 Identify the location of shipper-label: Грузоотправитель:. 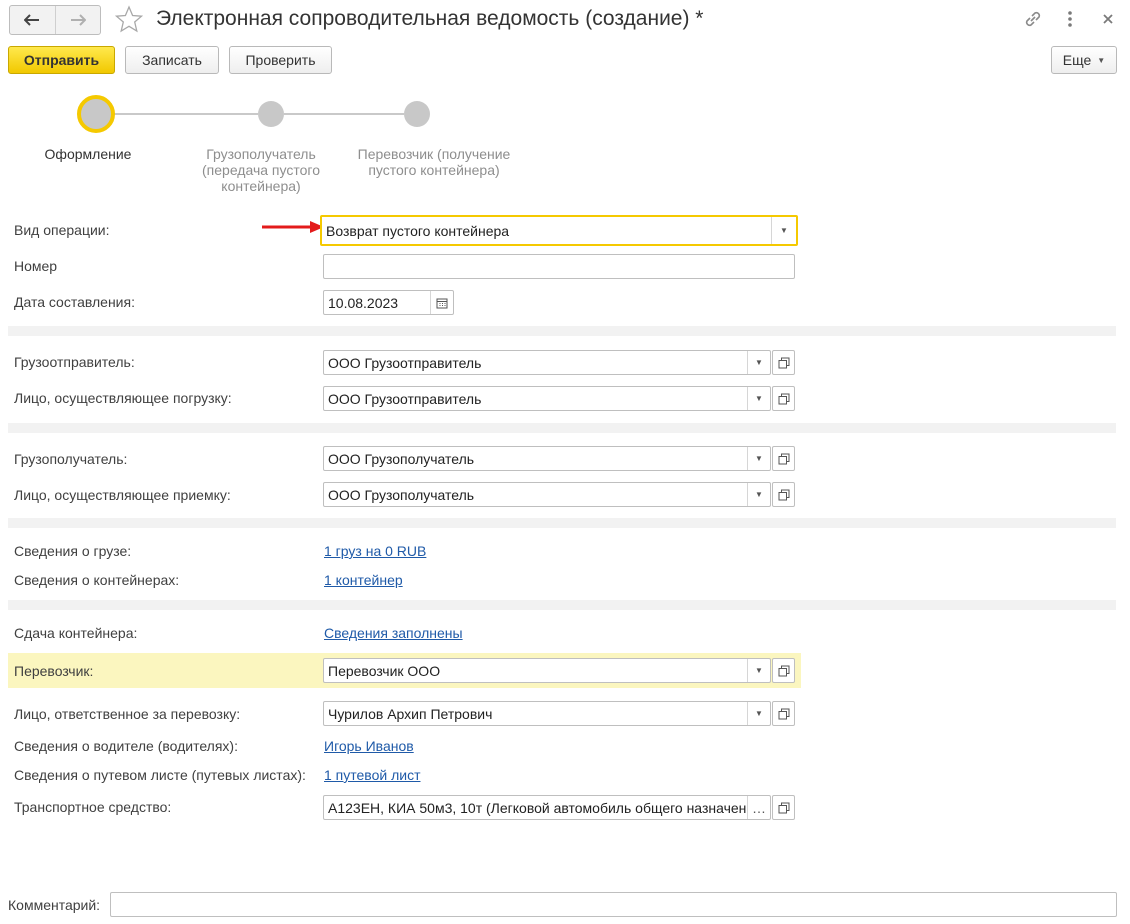
(74, 362).